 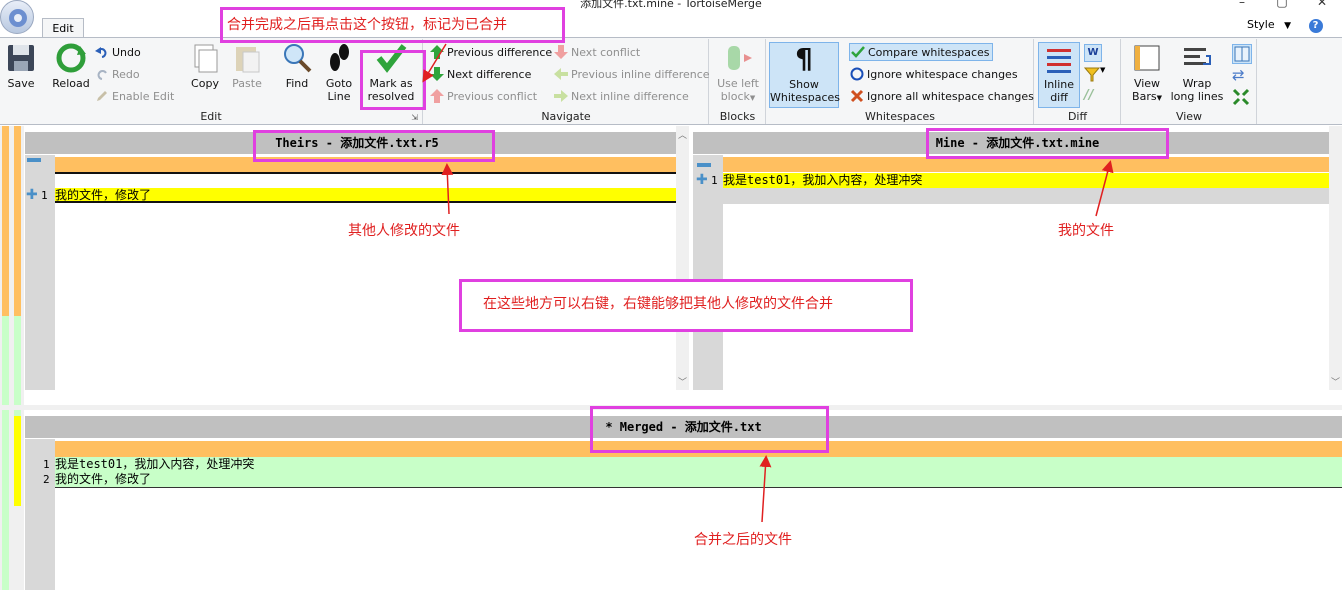 What do you see at coordinates (822, 180) in the screenshot?
I see `mine-line: 我是test01，我加入内容，处理冲突` at bounding box center [822, 180].